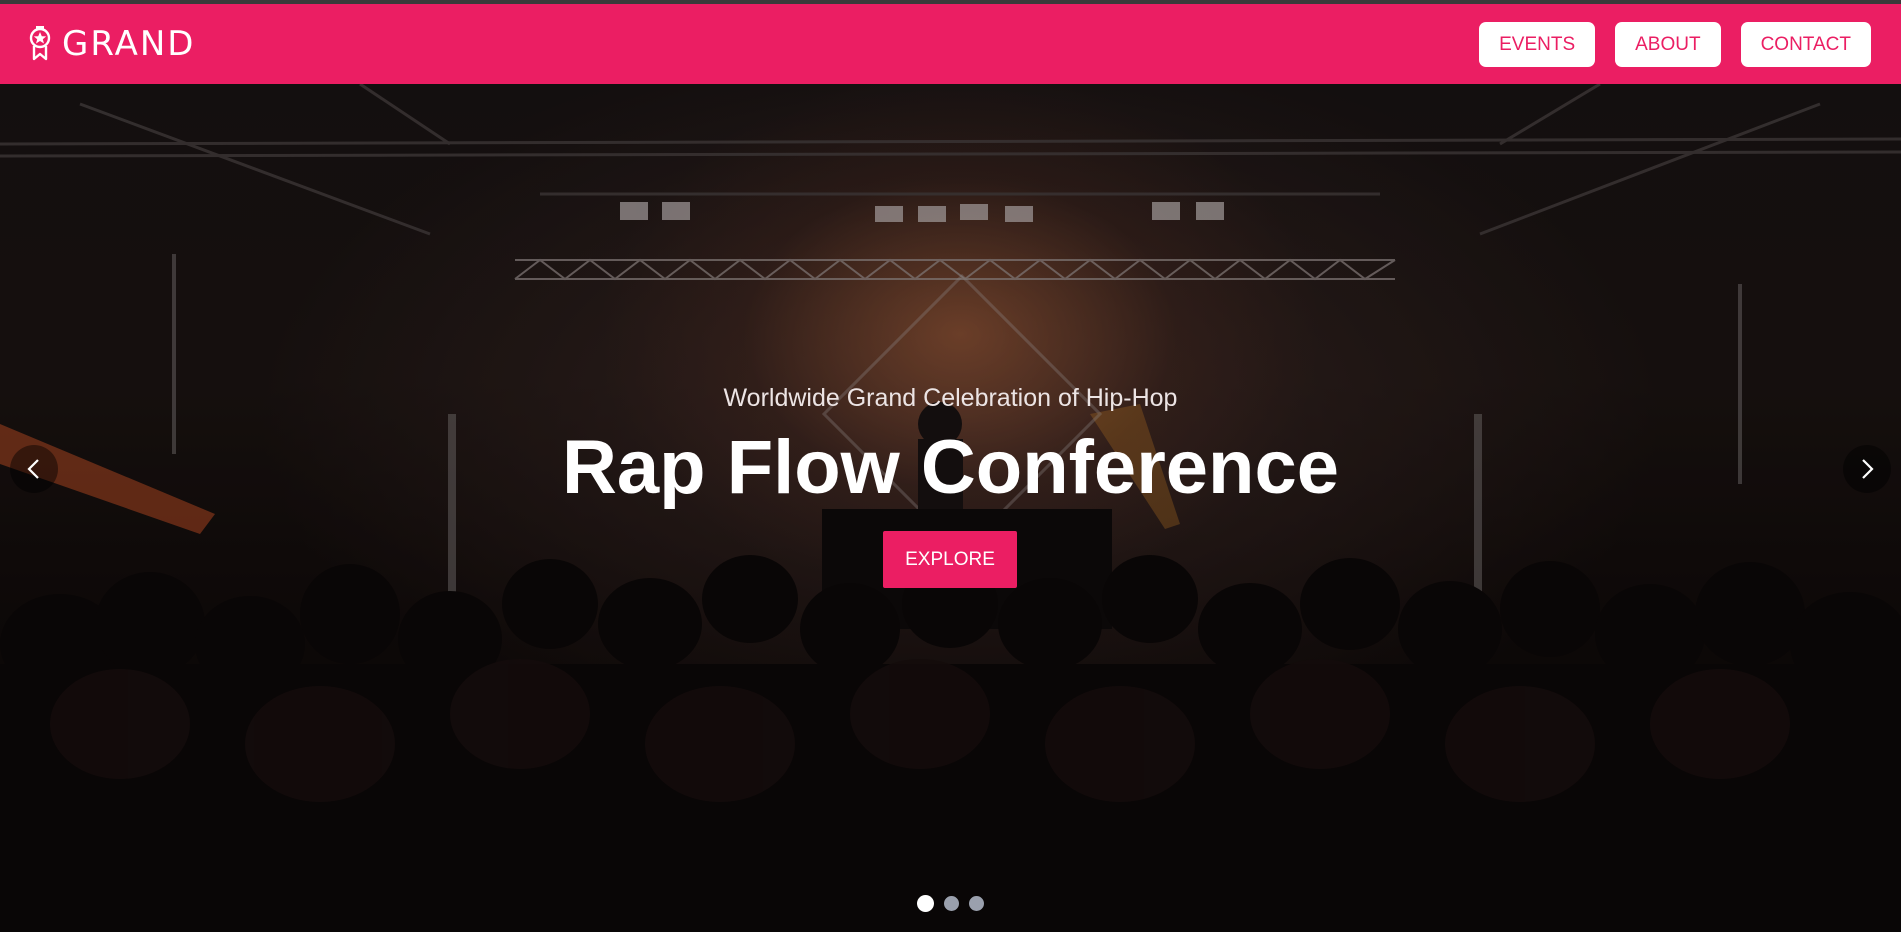 The height and width of the screenshot is (932, 1901). I want to click on chevron-right-icon, so click(1868, 469).